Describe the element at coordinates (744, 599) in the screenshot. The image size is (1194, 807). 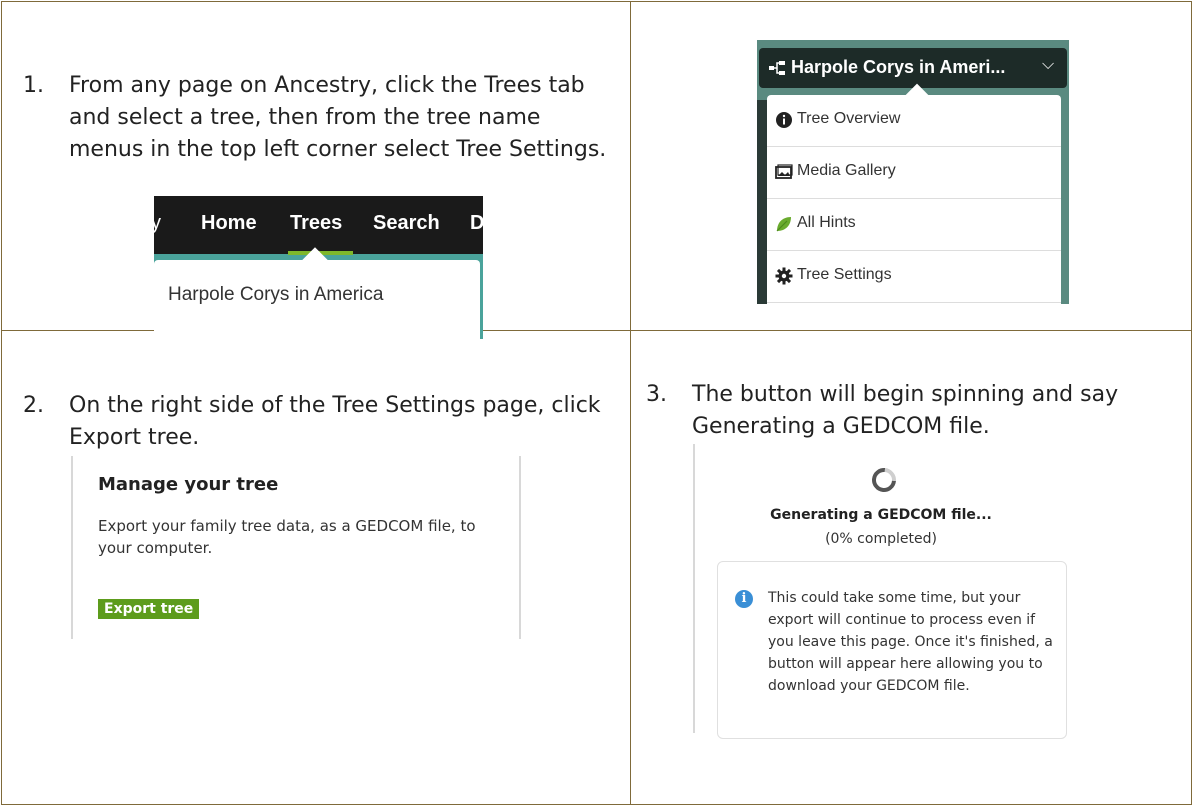
I see `info-icon: i` at that location.